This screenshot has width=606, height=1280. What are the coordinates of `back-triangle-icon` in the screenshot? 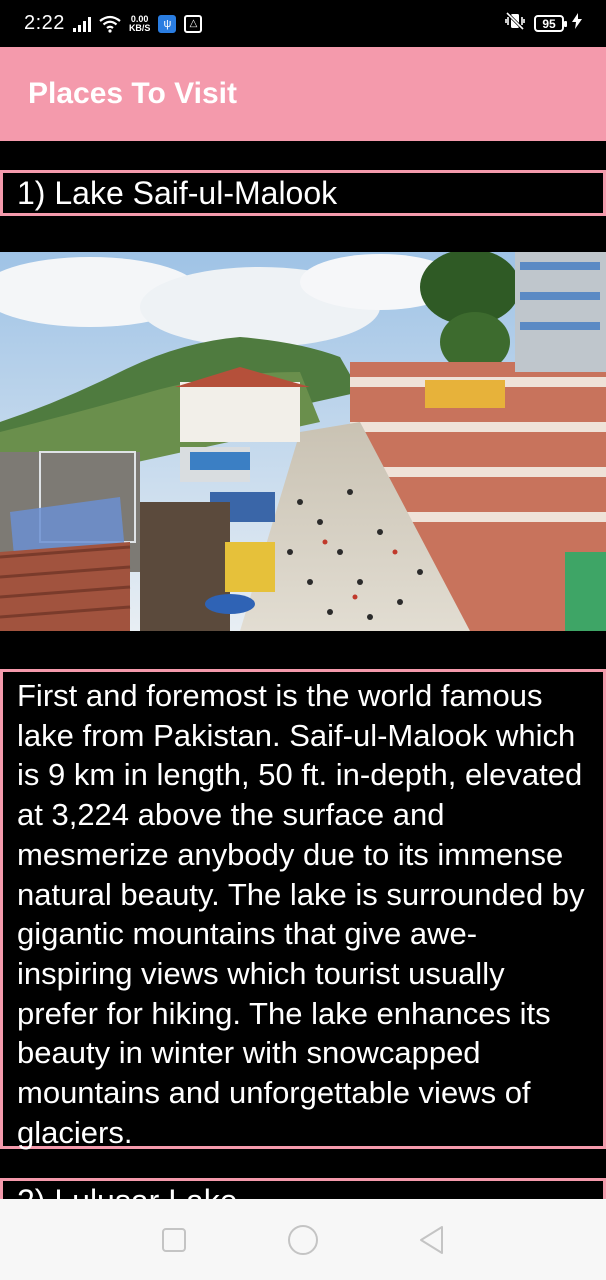 It's located at (431, 1239).